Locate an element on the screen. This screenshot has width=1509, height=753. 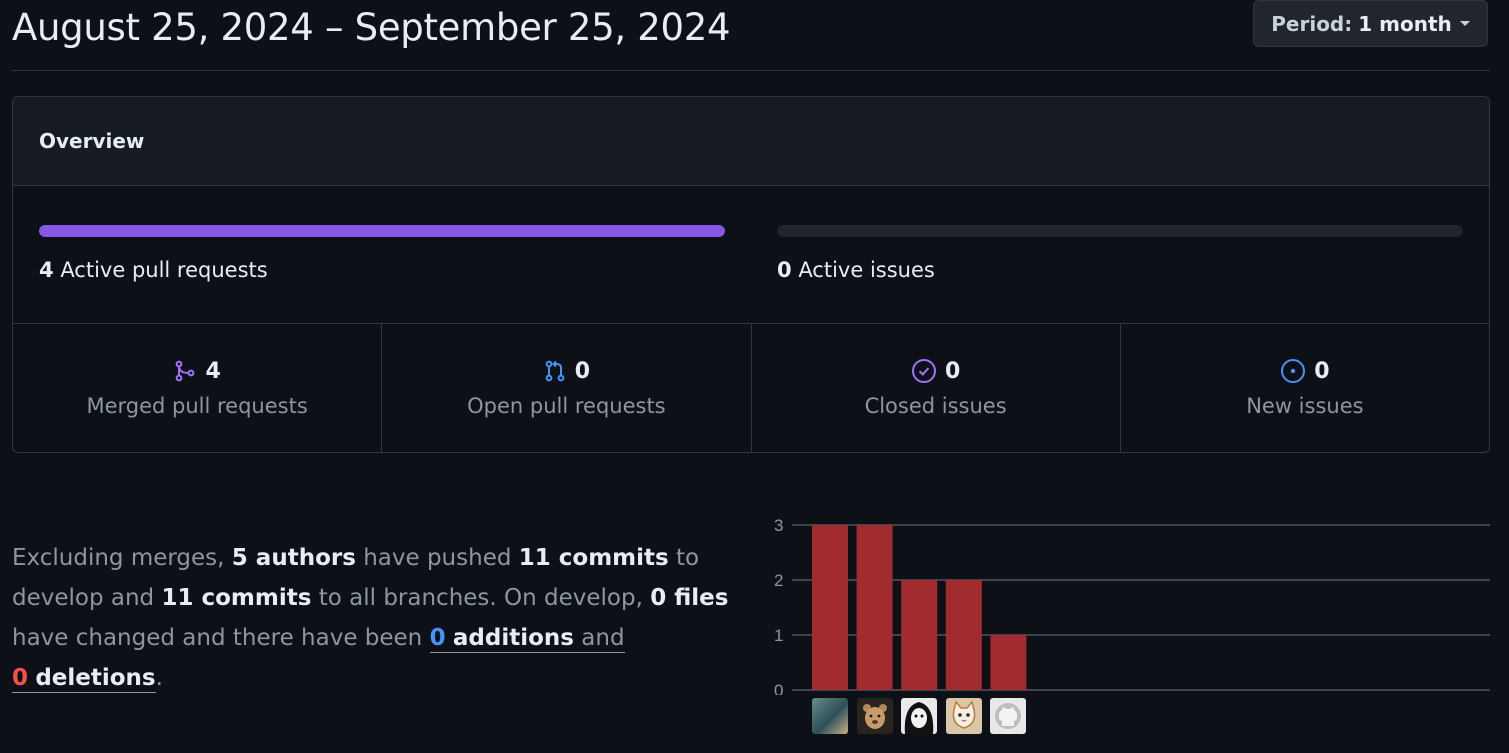
chevron-down-icon is located at coordinates (1464, 23).